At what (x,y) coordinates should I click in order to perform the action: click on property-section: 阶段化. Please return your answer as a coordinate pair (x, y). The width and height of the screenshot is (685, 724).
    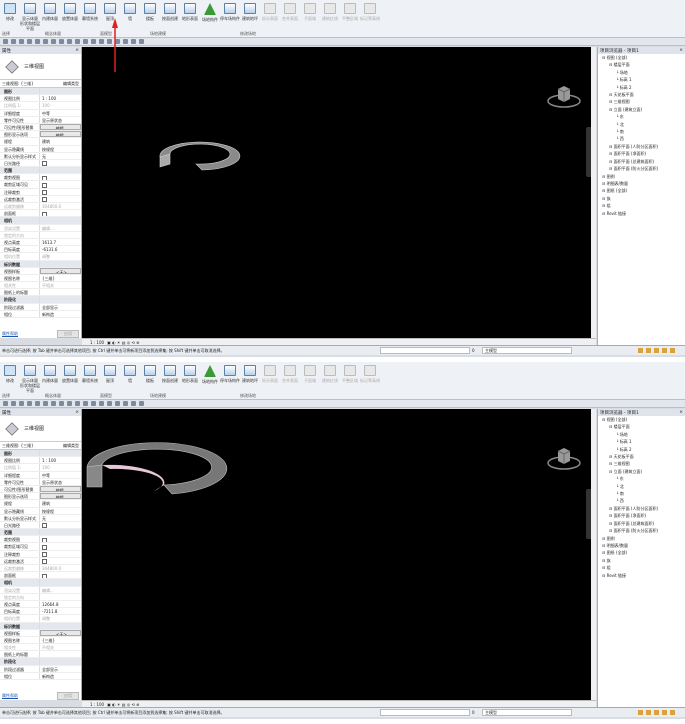
    Looking at the image, I should click on (40, 300).